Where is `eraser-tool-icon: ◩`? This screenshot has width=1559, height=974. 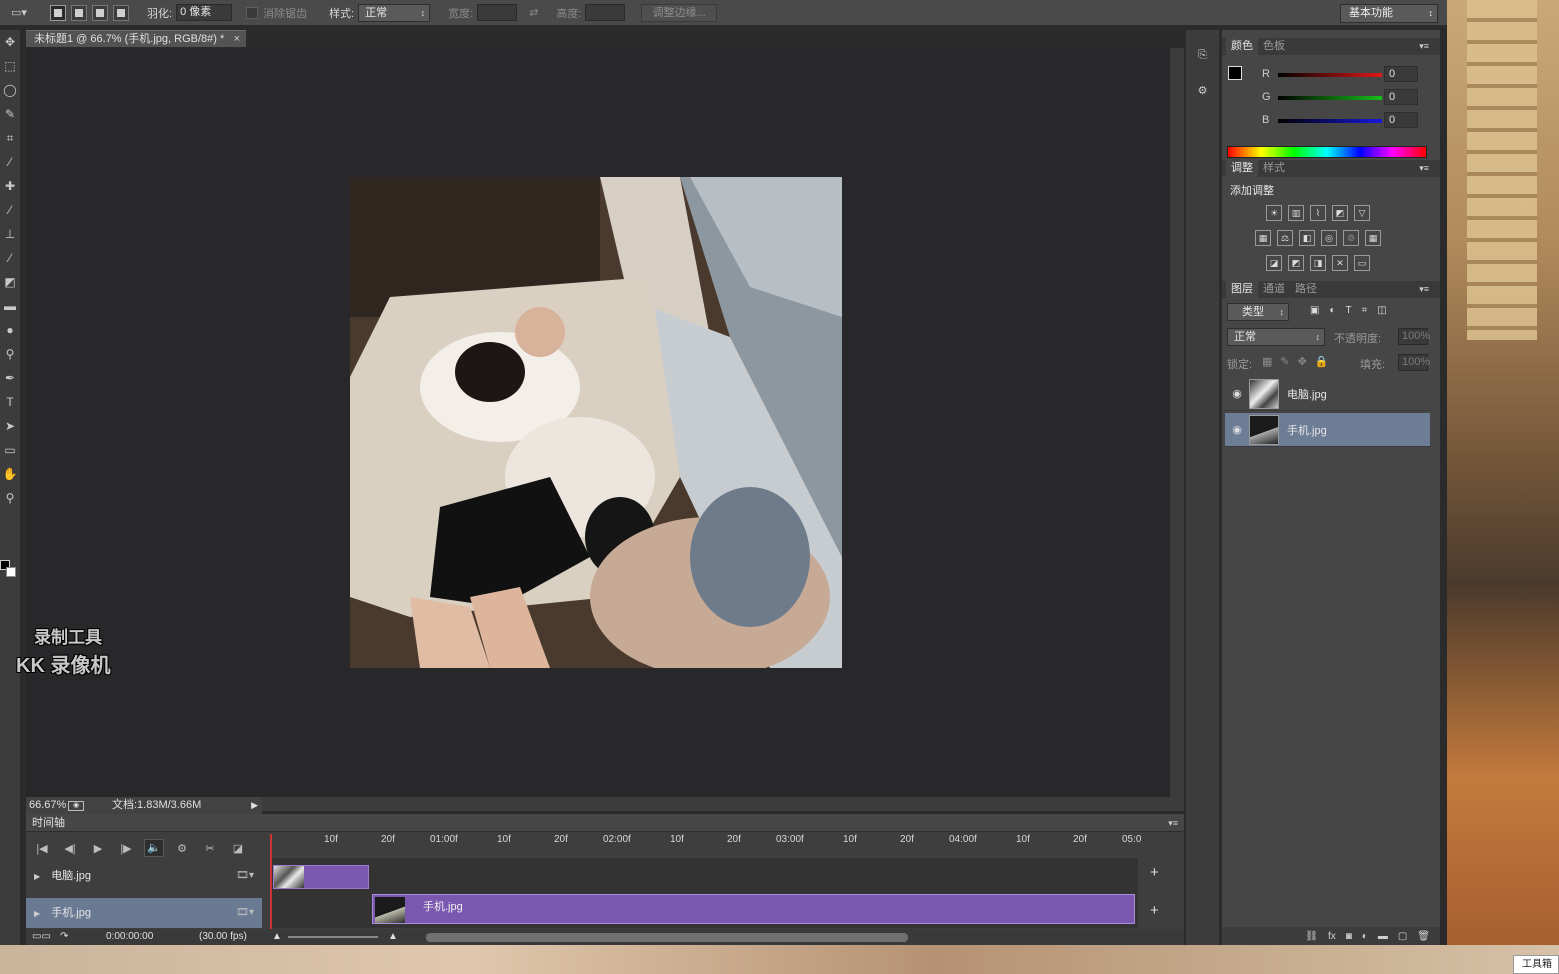 eraser-tool-icon: ◩ is located at coordinates (10, 282).